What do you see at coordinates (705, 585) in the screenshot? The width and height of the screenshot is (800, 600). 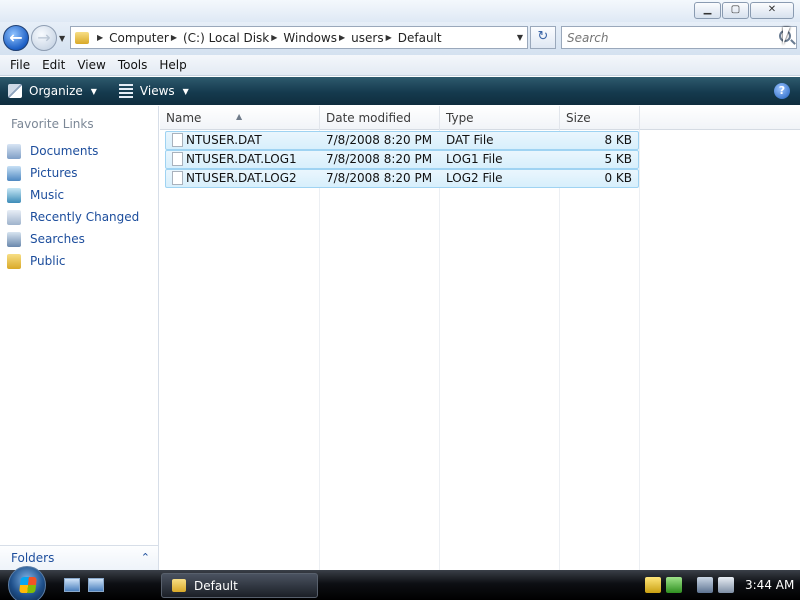 I see `network-icon` at bounding box center [705, 585].